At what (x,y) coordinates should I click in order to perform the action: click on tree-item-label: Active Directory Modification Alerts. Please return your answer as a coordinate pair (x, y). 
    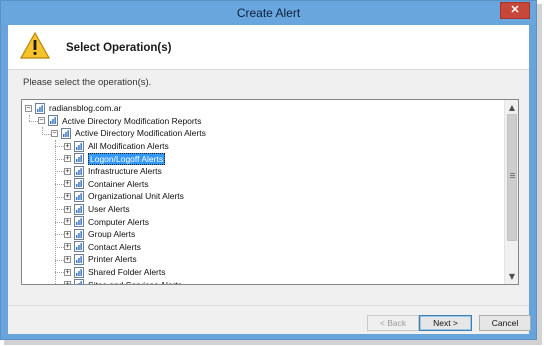
    Looking at the image, I should click on (140, 133).